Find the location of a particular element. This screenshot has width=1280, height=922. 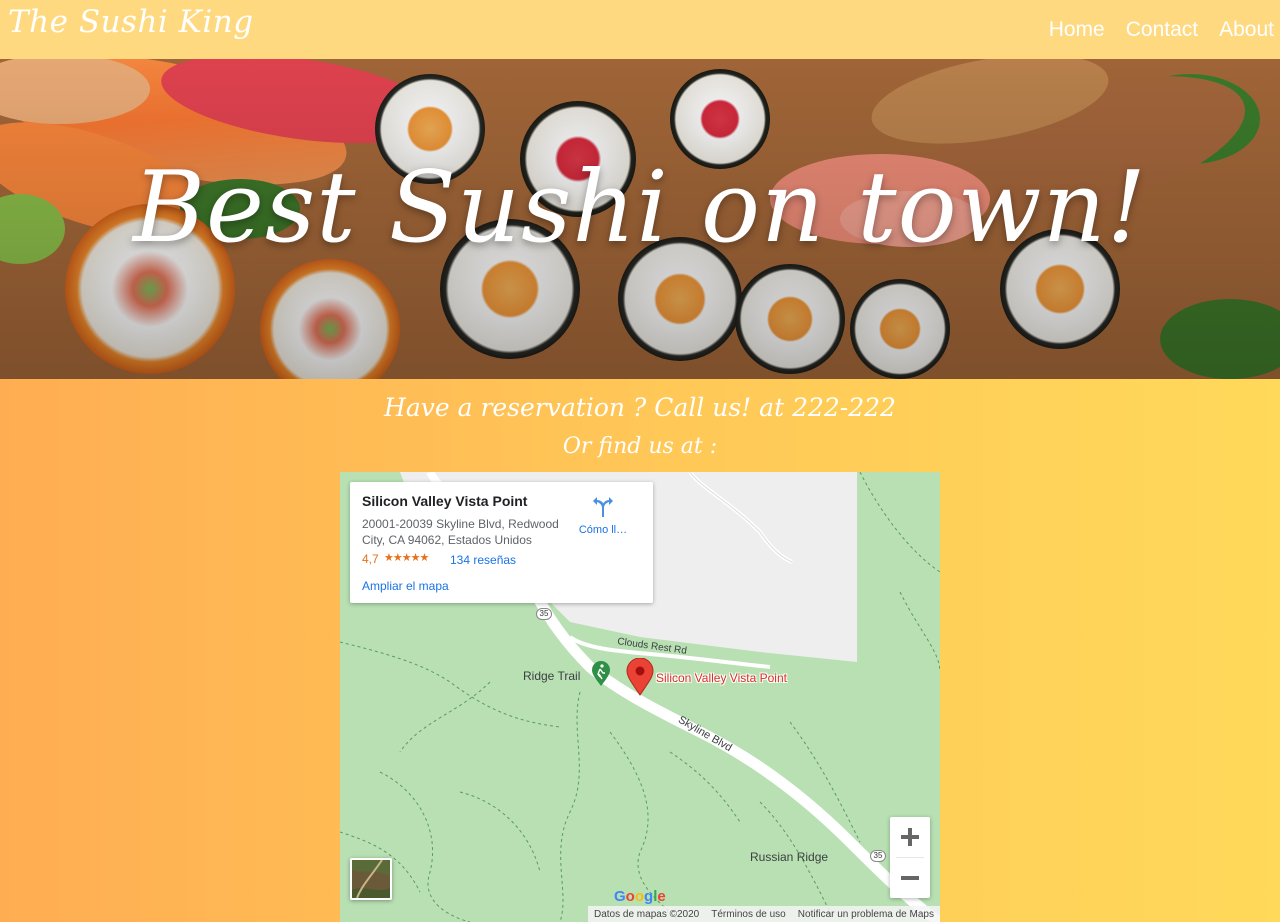

map-data-credit: Datos de mapas ©2020 is located at coordinates (647, 914).